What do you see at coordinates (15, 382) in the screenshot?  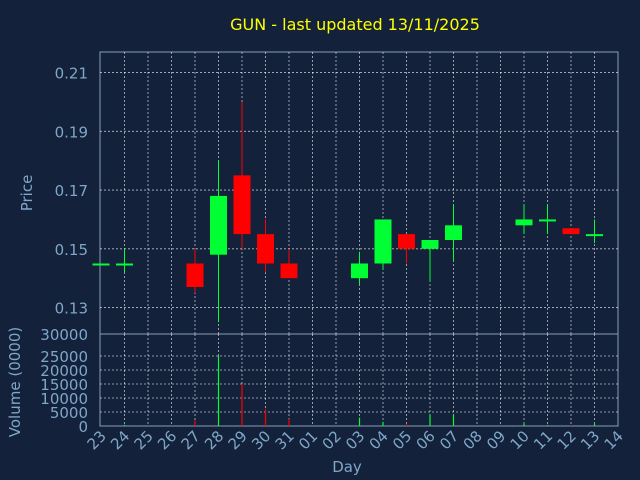 I see `volume-axis-label: Volume (0000)` at bounding box center [15, 382].